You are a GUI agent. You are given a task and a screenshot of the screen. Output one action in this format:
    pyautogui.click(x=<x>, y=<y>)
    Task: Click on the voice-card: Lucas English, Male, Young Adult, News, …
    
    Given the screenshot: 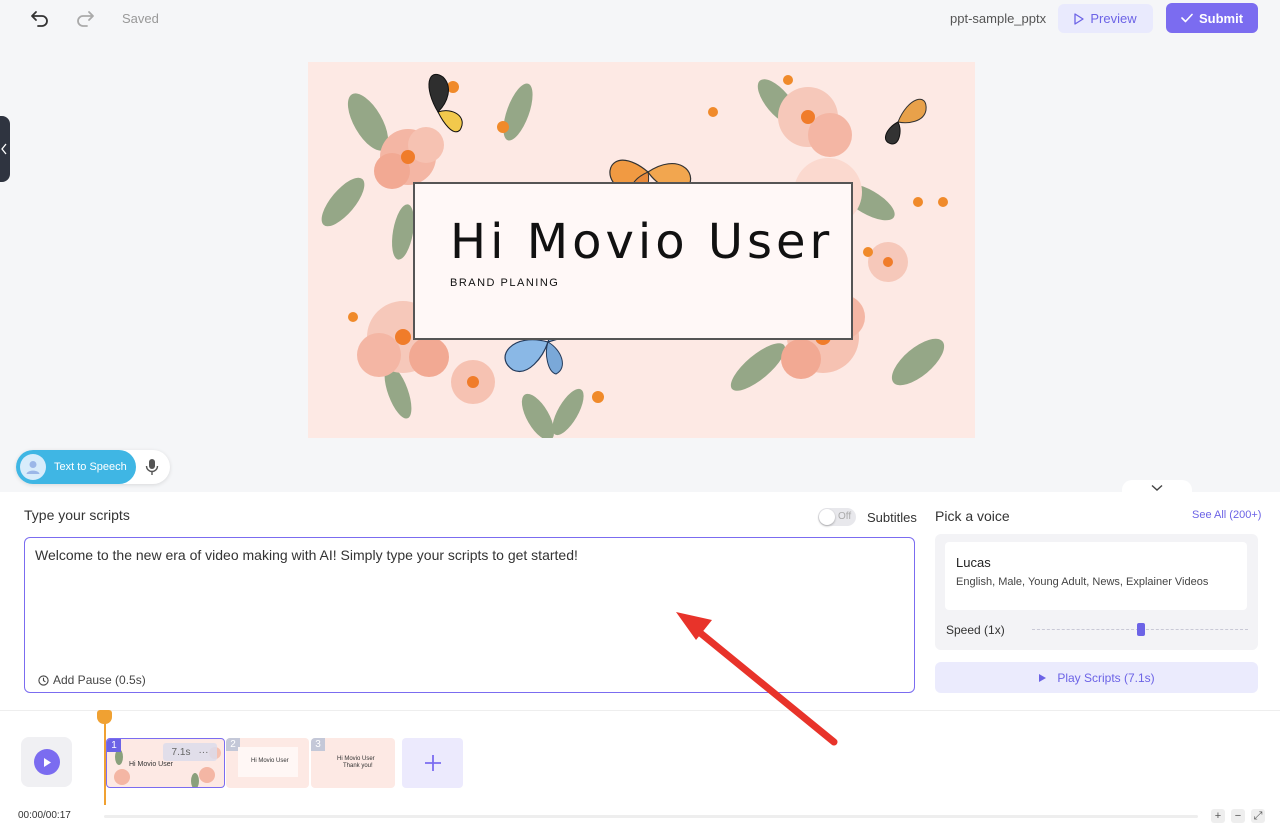 What is the action you would take?
    pyautogui.click(x=1096, y=576)
    